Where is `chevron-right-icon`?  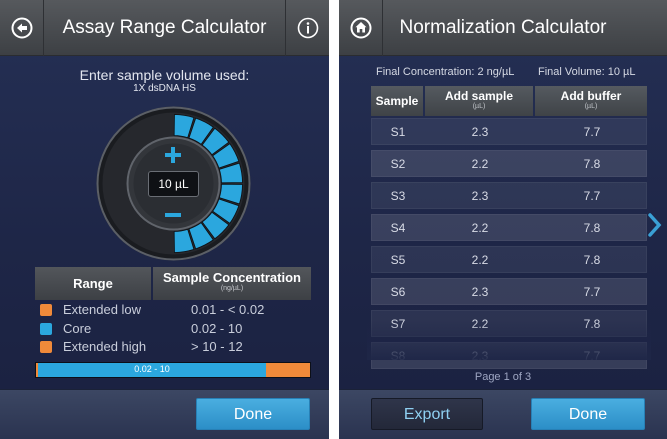
chevron-right-icon is located at coordinates (655, 225).